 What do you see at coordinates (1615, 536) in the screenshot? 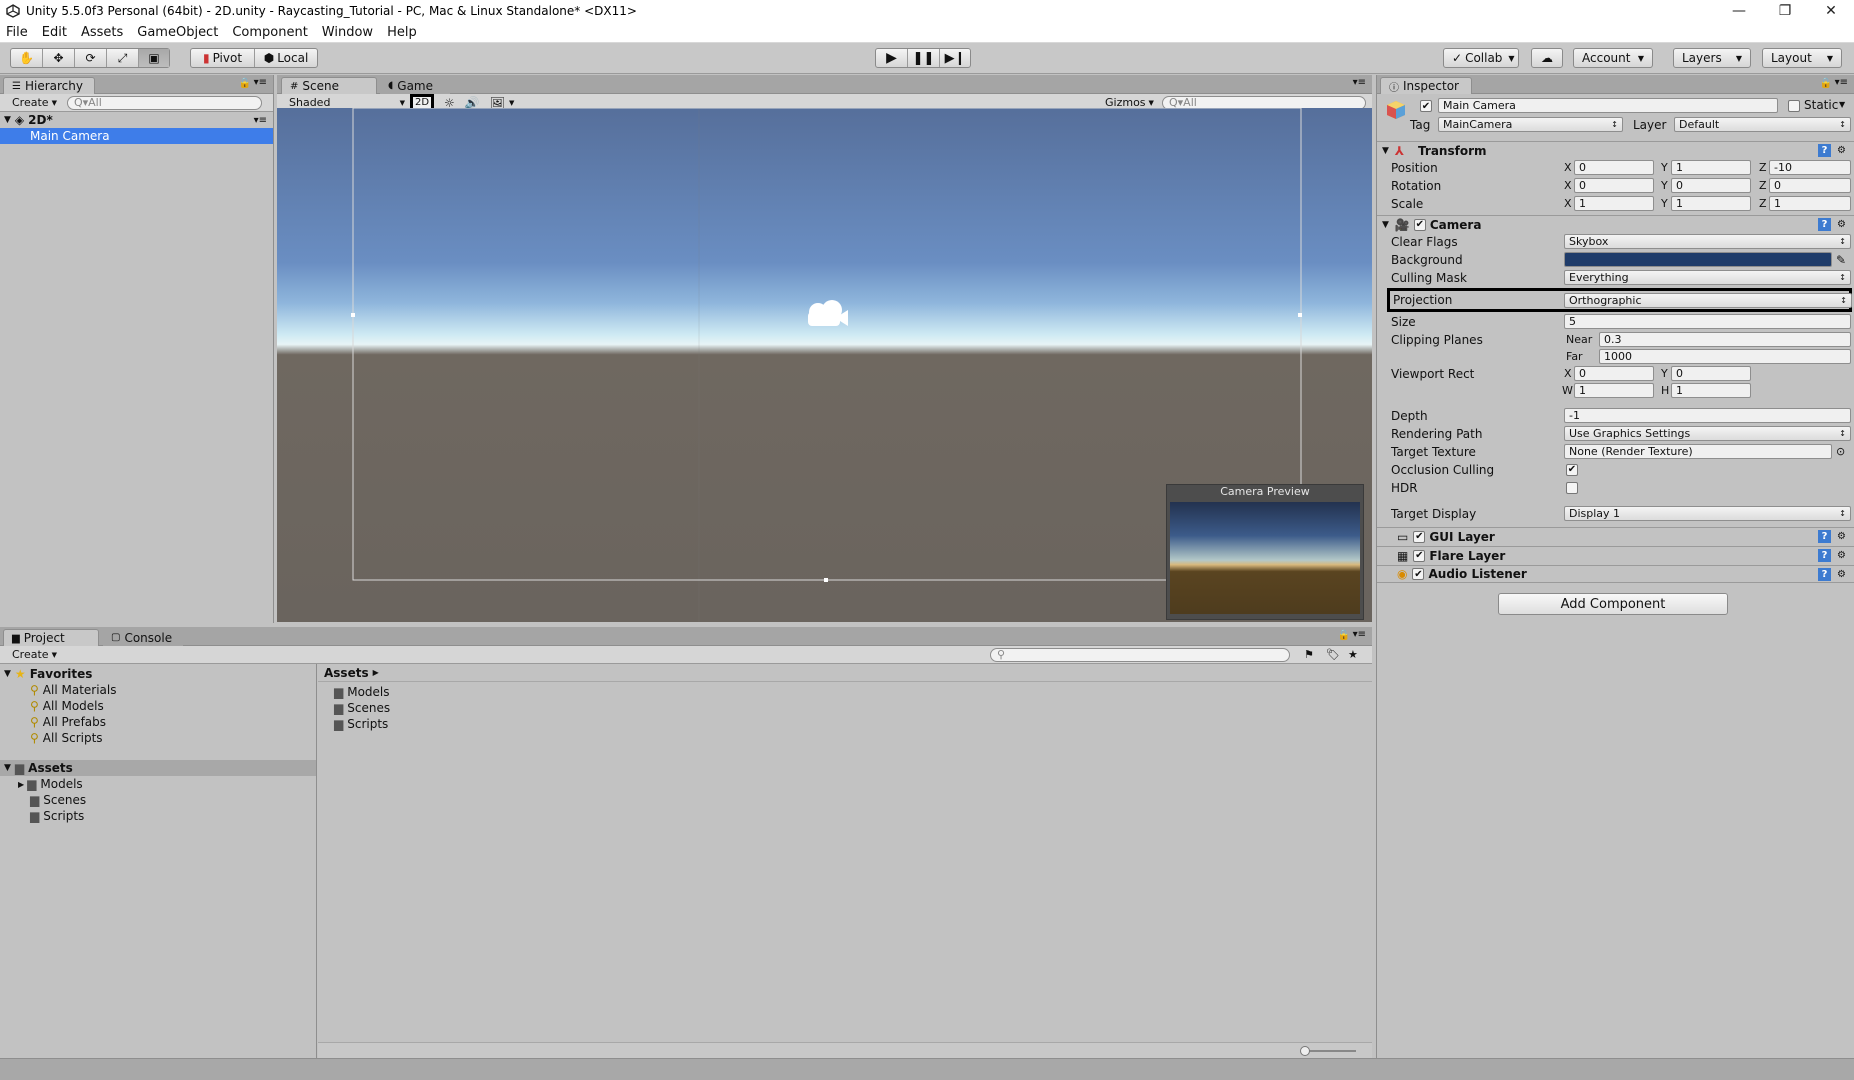
I see `gui-layer-component-header: ▭ ✔ GUI Layer ? ⚙` at bounding box center [1615, 536].